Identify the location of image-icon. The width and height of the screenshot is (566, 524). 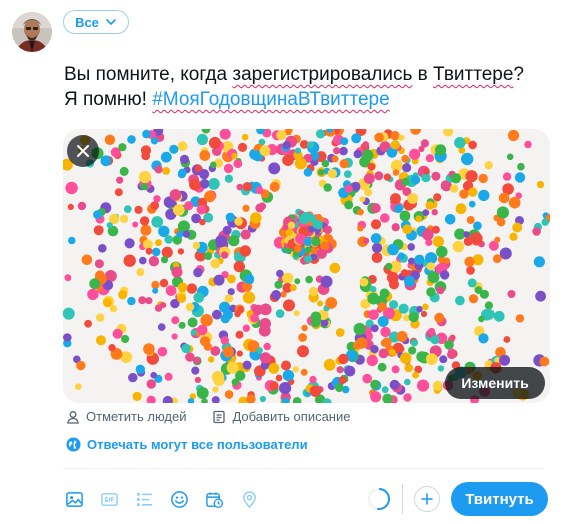
(74, 499).